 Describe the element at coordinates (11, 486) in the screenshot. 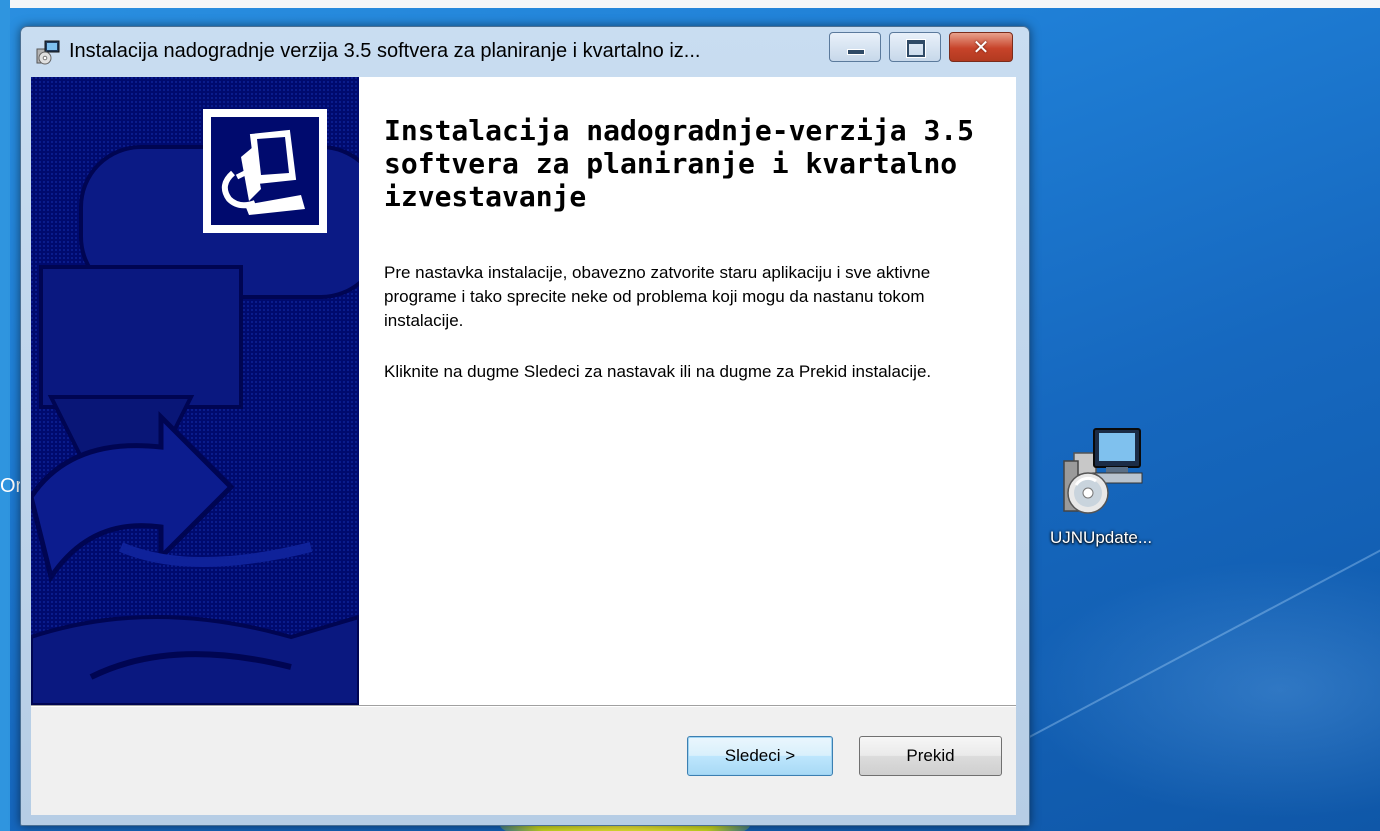

I see `partial-desktop-label: Or` at that location.